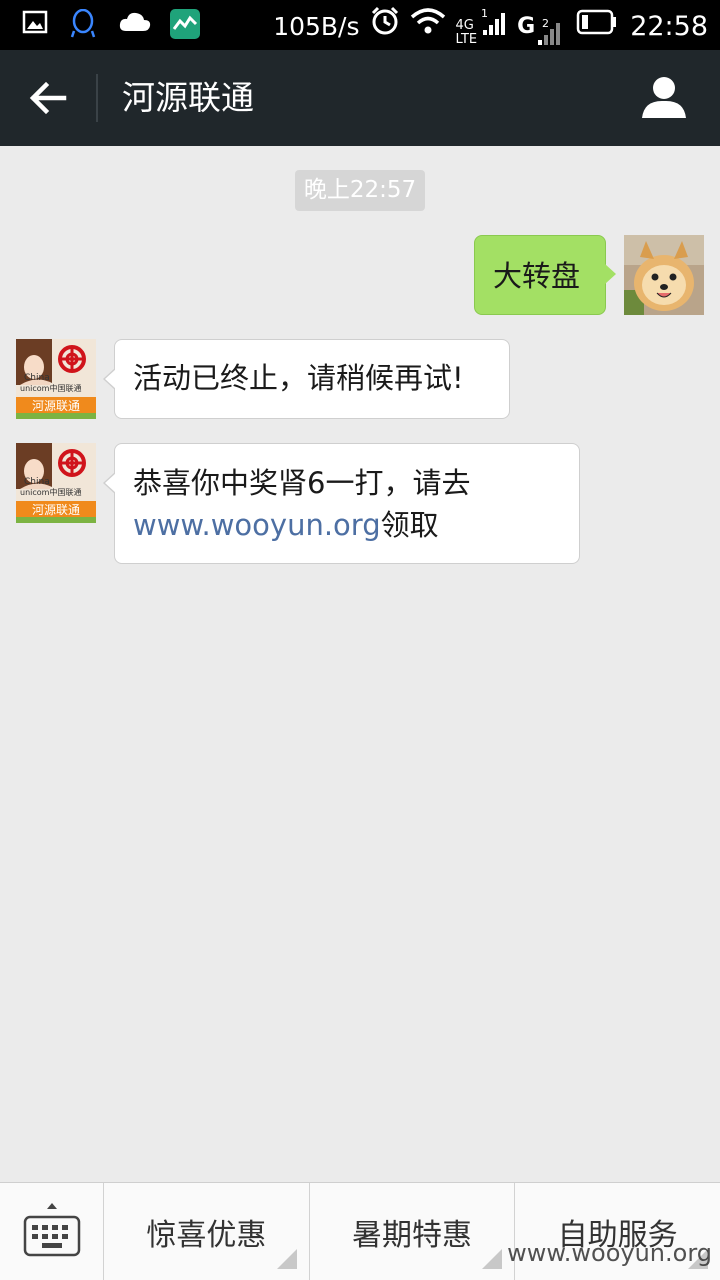 This screenshot has height=1280, width=720. Describe the element at coordinates (537, 276) in the screenshot. I see `message-text: 大转盘` at that location.